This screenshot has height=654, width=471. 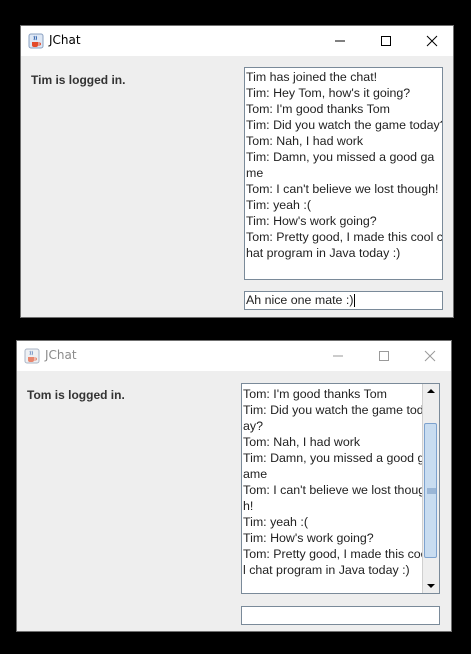 I want to click on chat-line: ay?, so click(x=253, y=426).